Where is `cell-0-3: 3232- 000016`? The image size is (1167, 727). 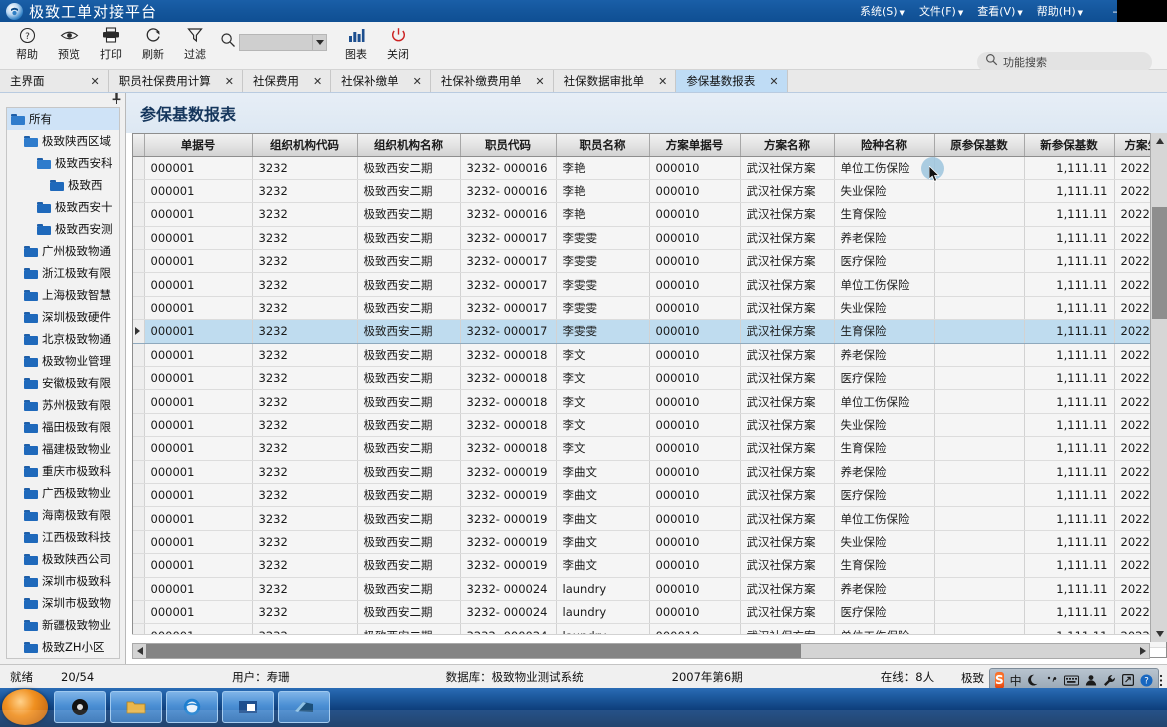 cell-0-3: 3232- 000016 is located at coordinates (508, 168).